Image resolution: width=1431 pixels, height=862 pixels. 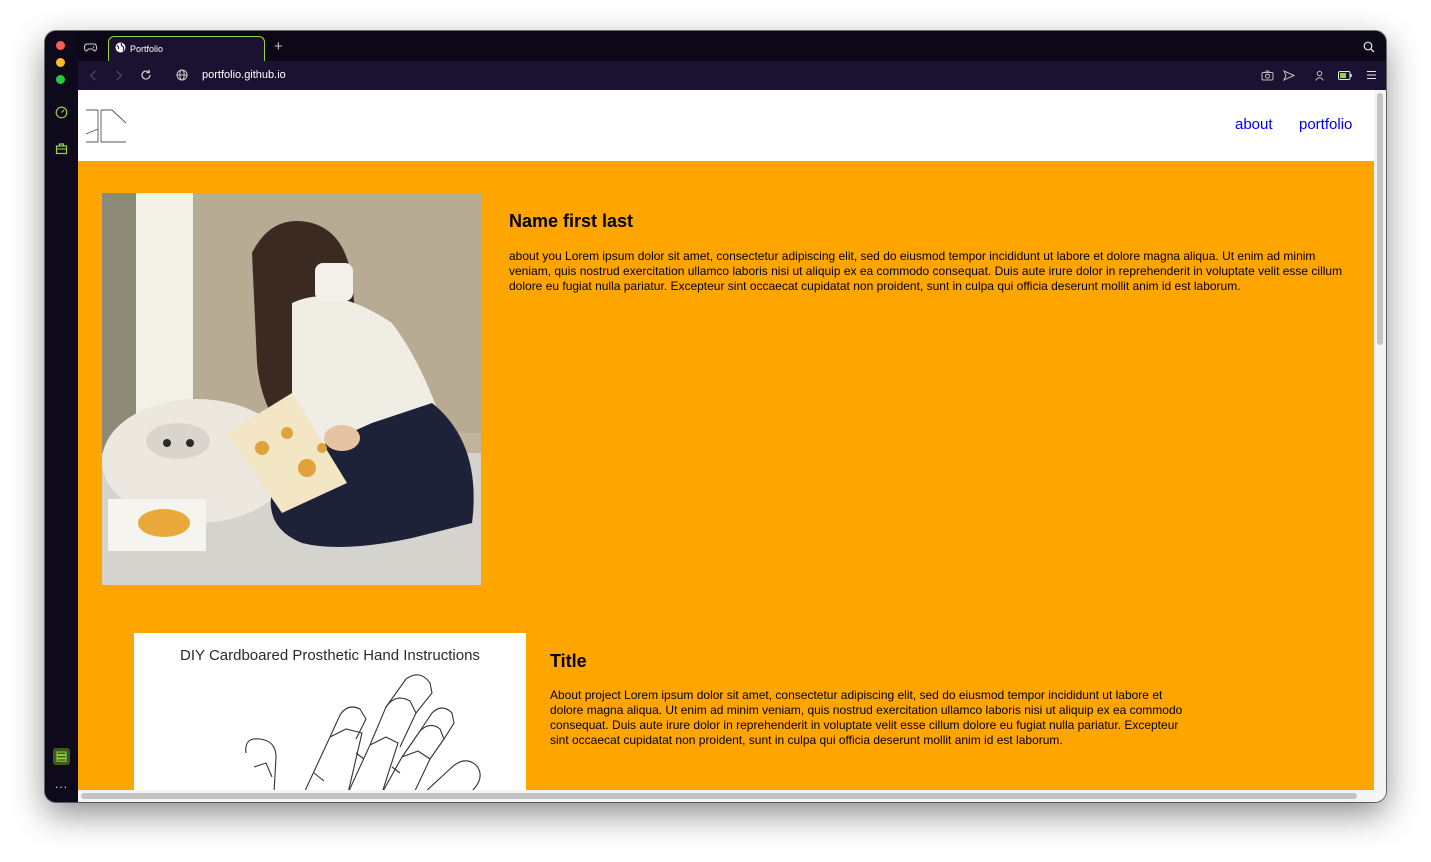 I want to click on menu-icon, so click(x=1371, y=75).